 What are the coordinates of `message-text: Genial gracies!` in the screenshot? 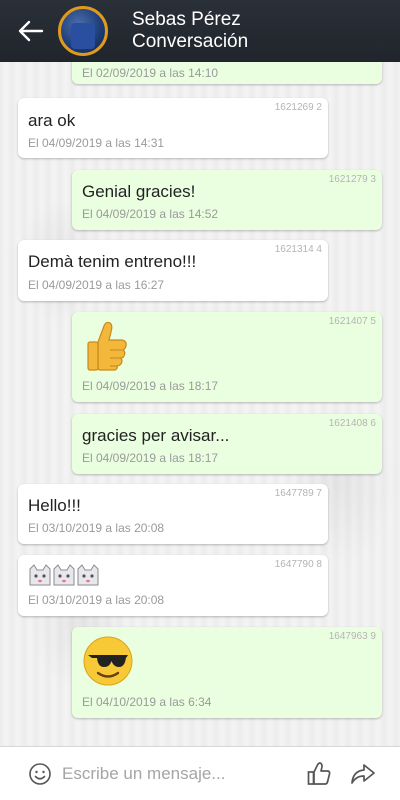 It's located at (139, 191).